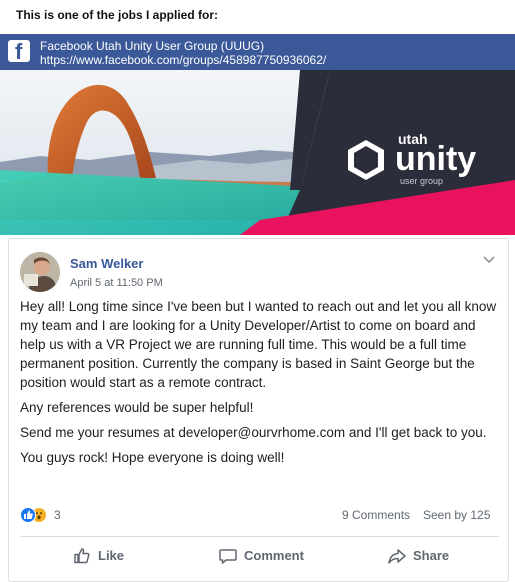  I want to click on intro-text: This is one of the jobs I applied for:, so click(117, 15).